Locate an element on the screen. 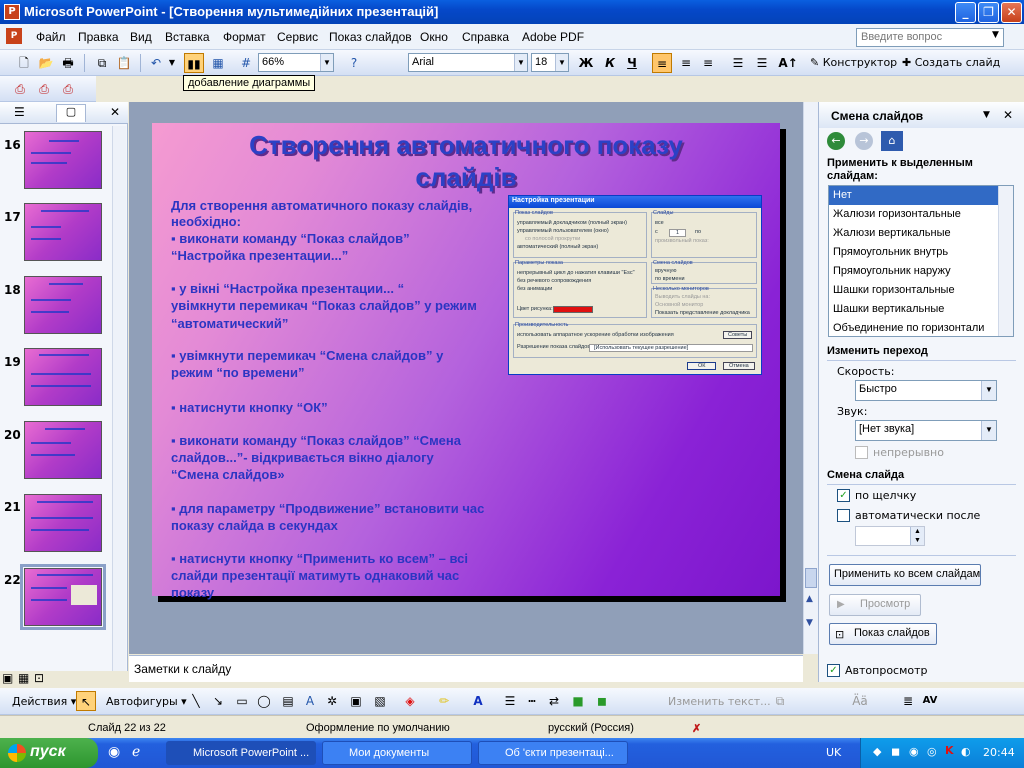 The image size is (1024, 768). undo-dropdown-icon: ▼ is located at coordinates (172, 63).